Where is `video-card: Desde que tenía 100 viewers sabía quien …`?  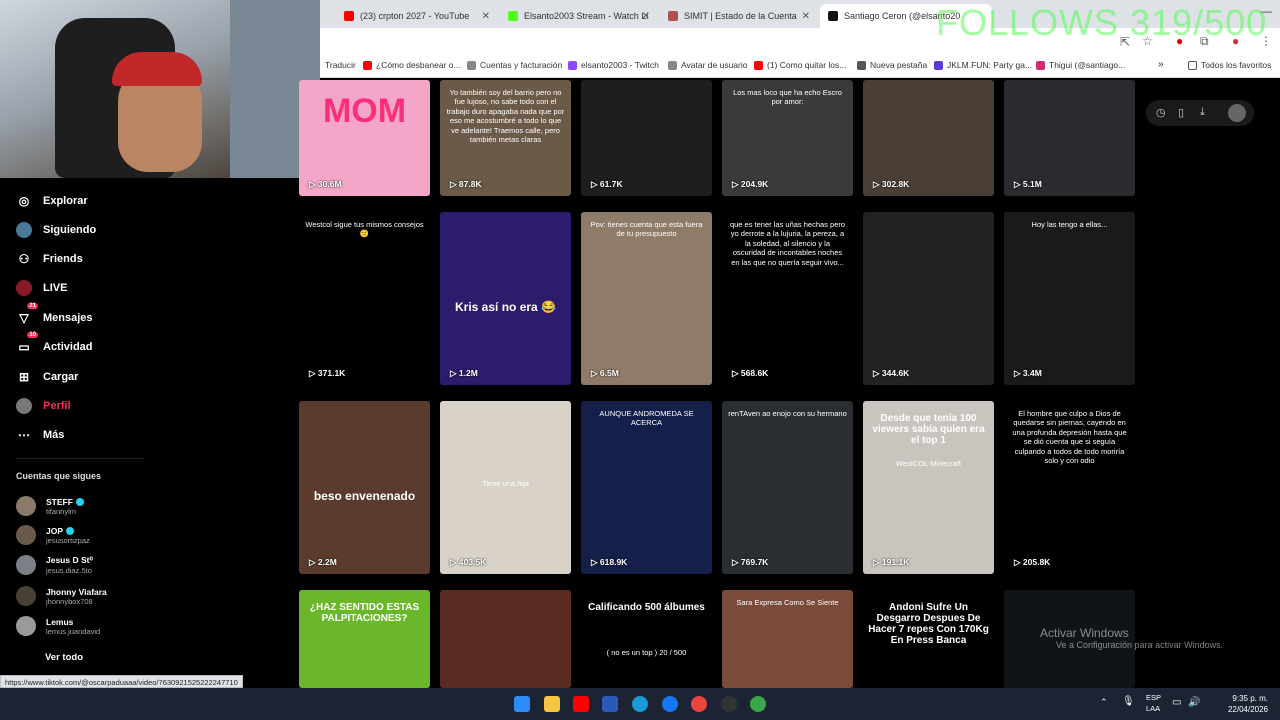
video-card: Desde que tenía 100 viewers sabía quien … is located at coordinates (928, 487).